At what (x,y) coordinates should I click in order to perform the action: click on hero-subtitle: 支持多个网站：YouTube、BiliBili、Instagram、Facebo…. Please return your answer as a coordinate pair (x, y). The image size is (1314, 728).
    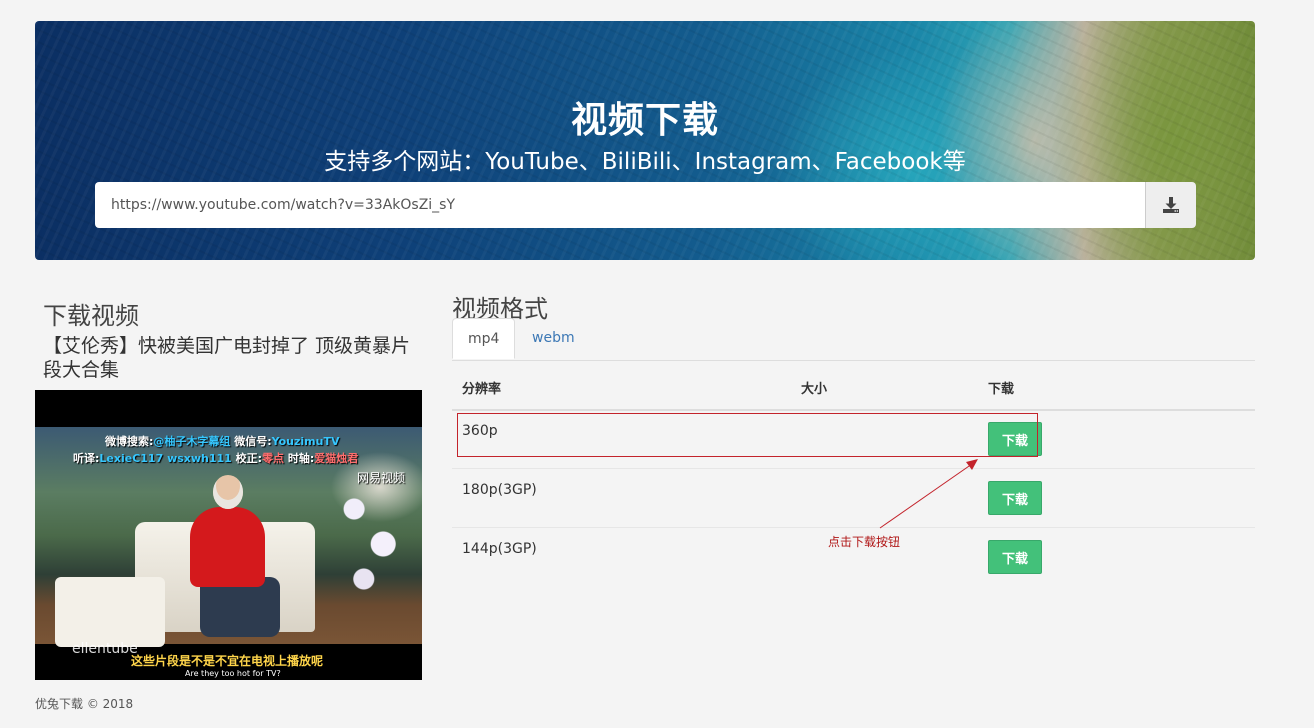
    Looking at the image, I should click on (645, 162).